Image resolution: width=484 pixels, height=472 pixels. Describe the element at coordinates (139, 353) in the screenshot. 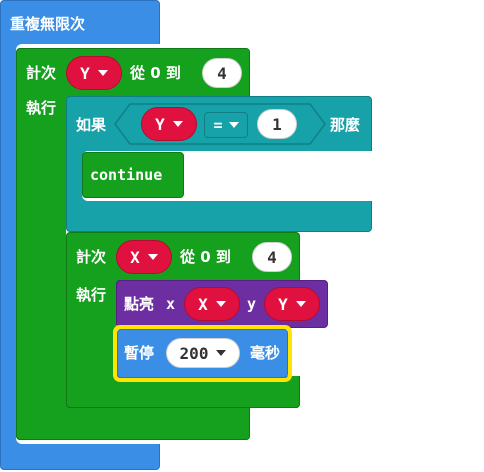

I see `pause-label: 暫停` at that location.